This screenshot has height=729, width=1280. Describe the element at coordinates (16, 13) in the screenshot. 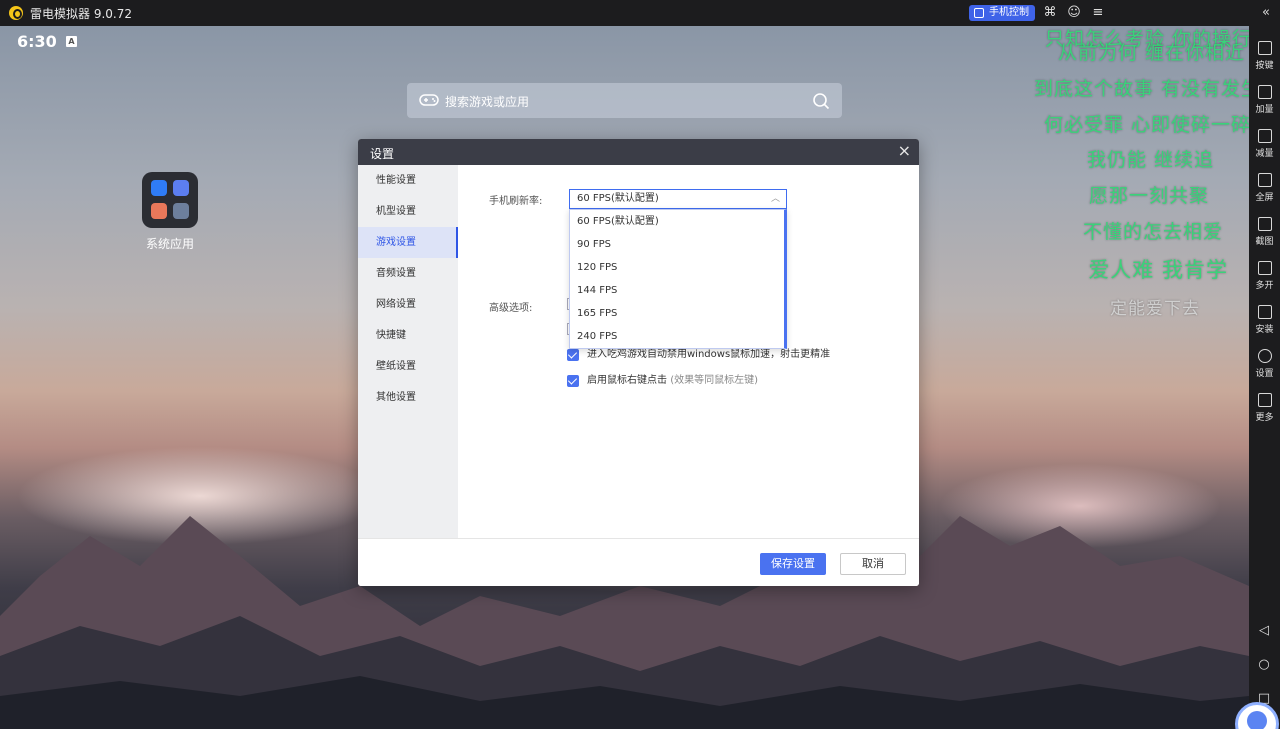

I see `ldplayer-logo-icon` at that location.